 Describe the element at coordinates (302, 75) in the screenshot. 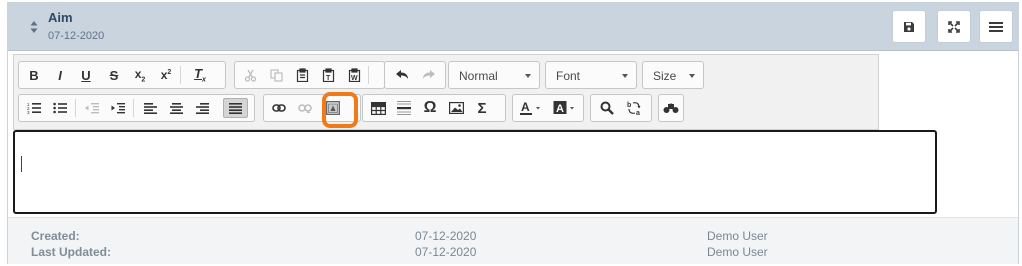

I see `paste-button` at that location.